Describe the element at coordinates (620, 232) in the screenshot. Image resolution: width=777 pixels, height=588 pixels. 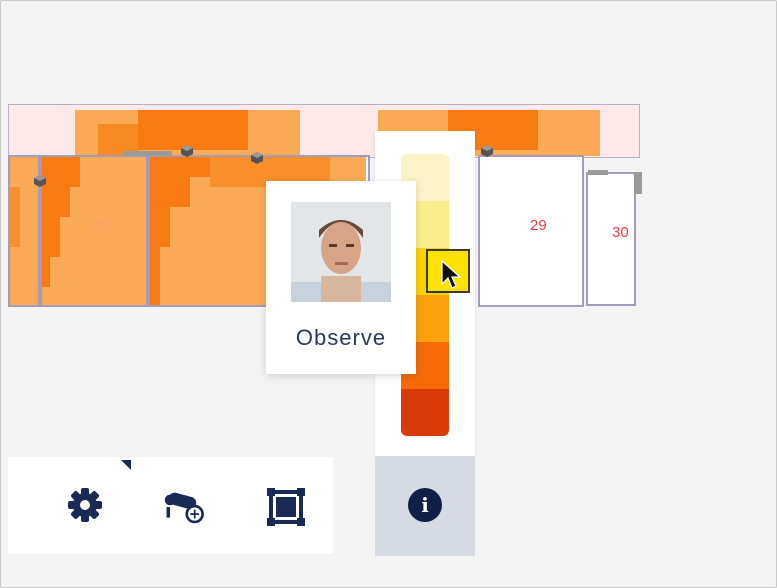
I see `room-label: 30` at that location.